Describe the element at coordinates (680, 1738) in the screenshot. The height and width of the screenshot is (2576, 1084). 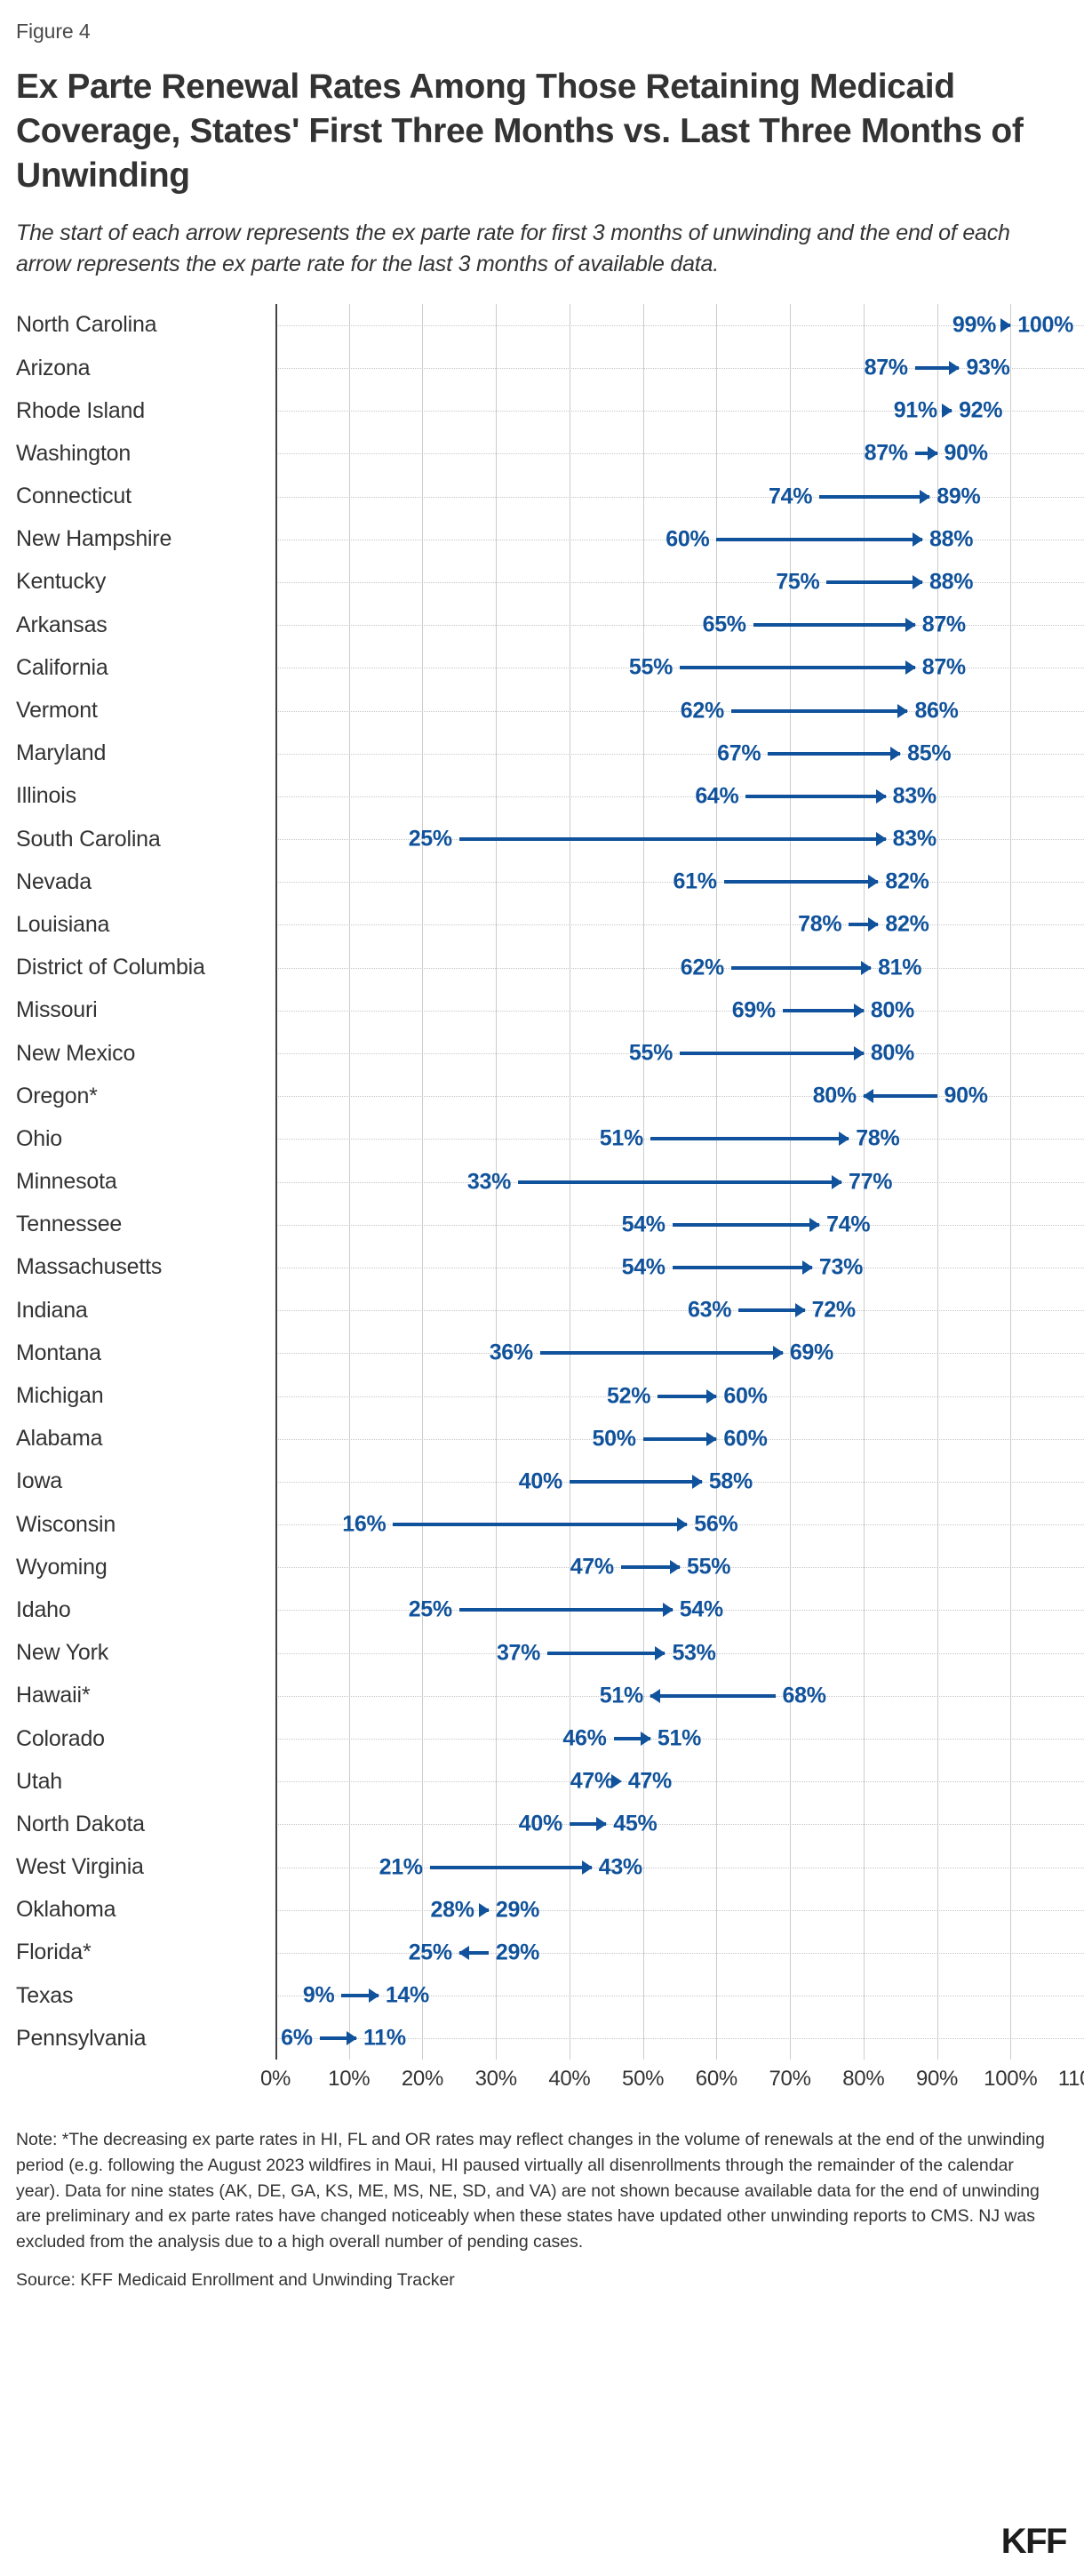
I see `row-track: 46% 51%` at that location.